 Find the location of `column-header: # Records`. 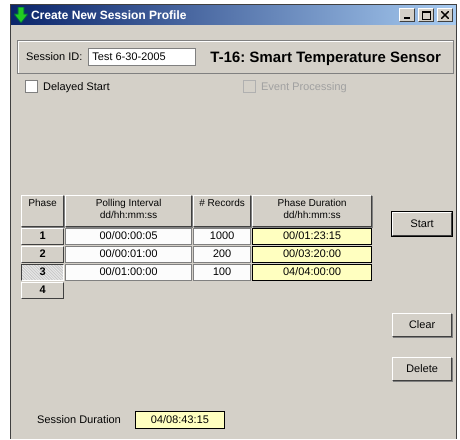

column-header: # Records is located at coordinates (222, 211).